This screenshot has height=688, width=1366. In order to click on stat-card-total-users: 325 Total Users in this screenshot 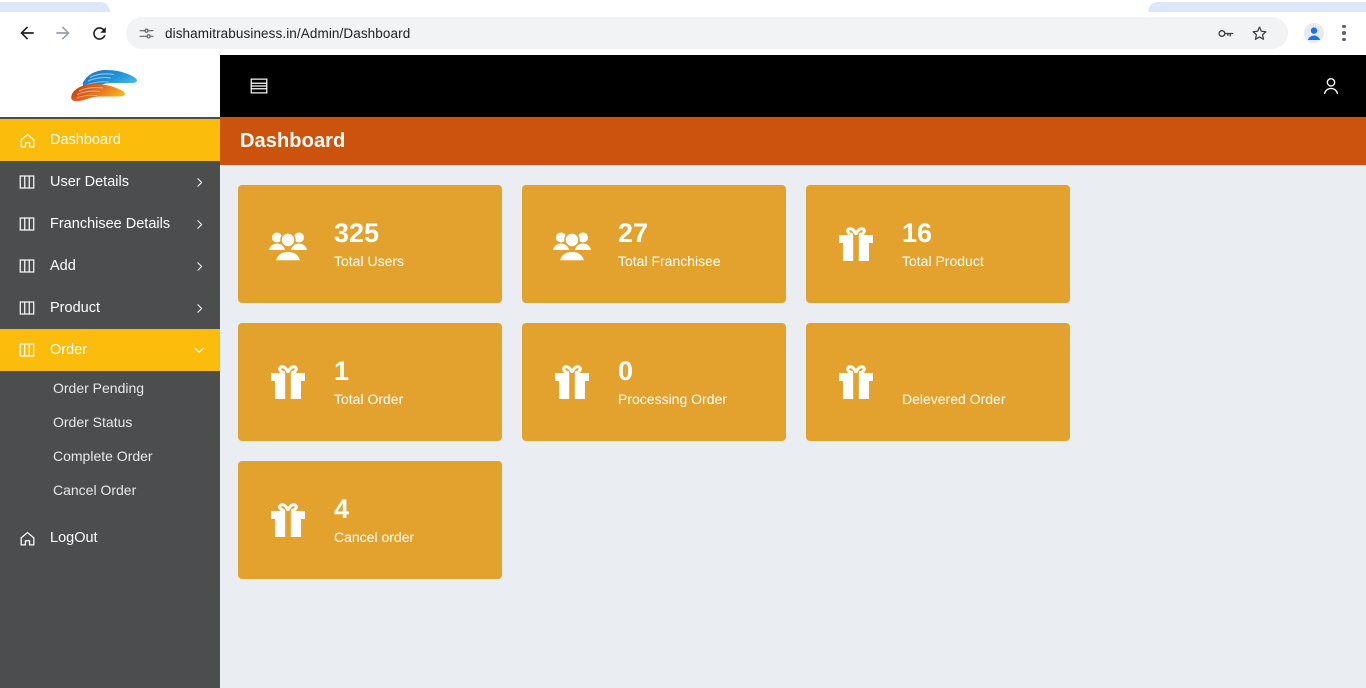, I will do `click(370, 244)`.